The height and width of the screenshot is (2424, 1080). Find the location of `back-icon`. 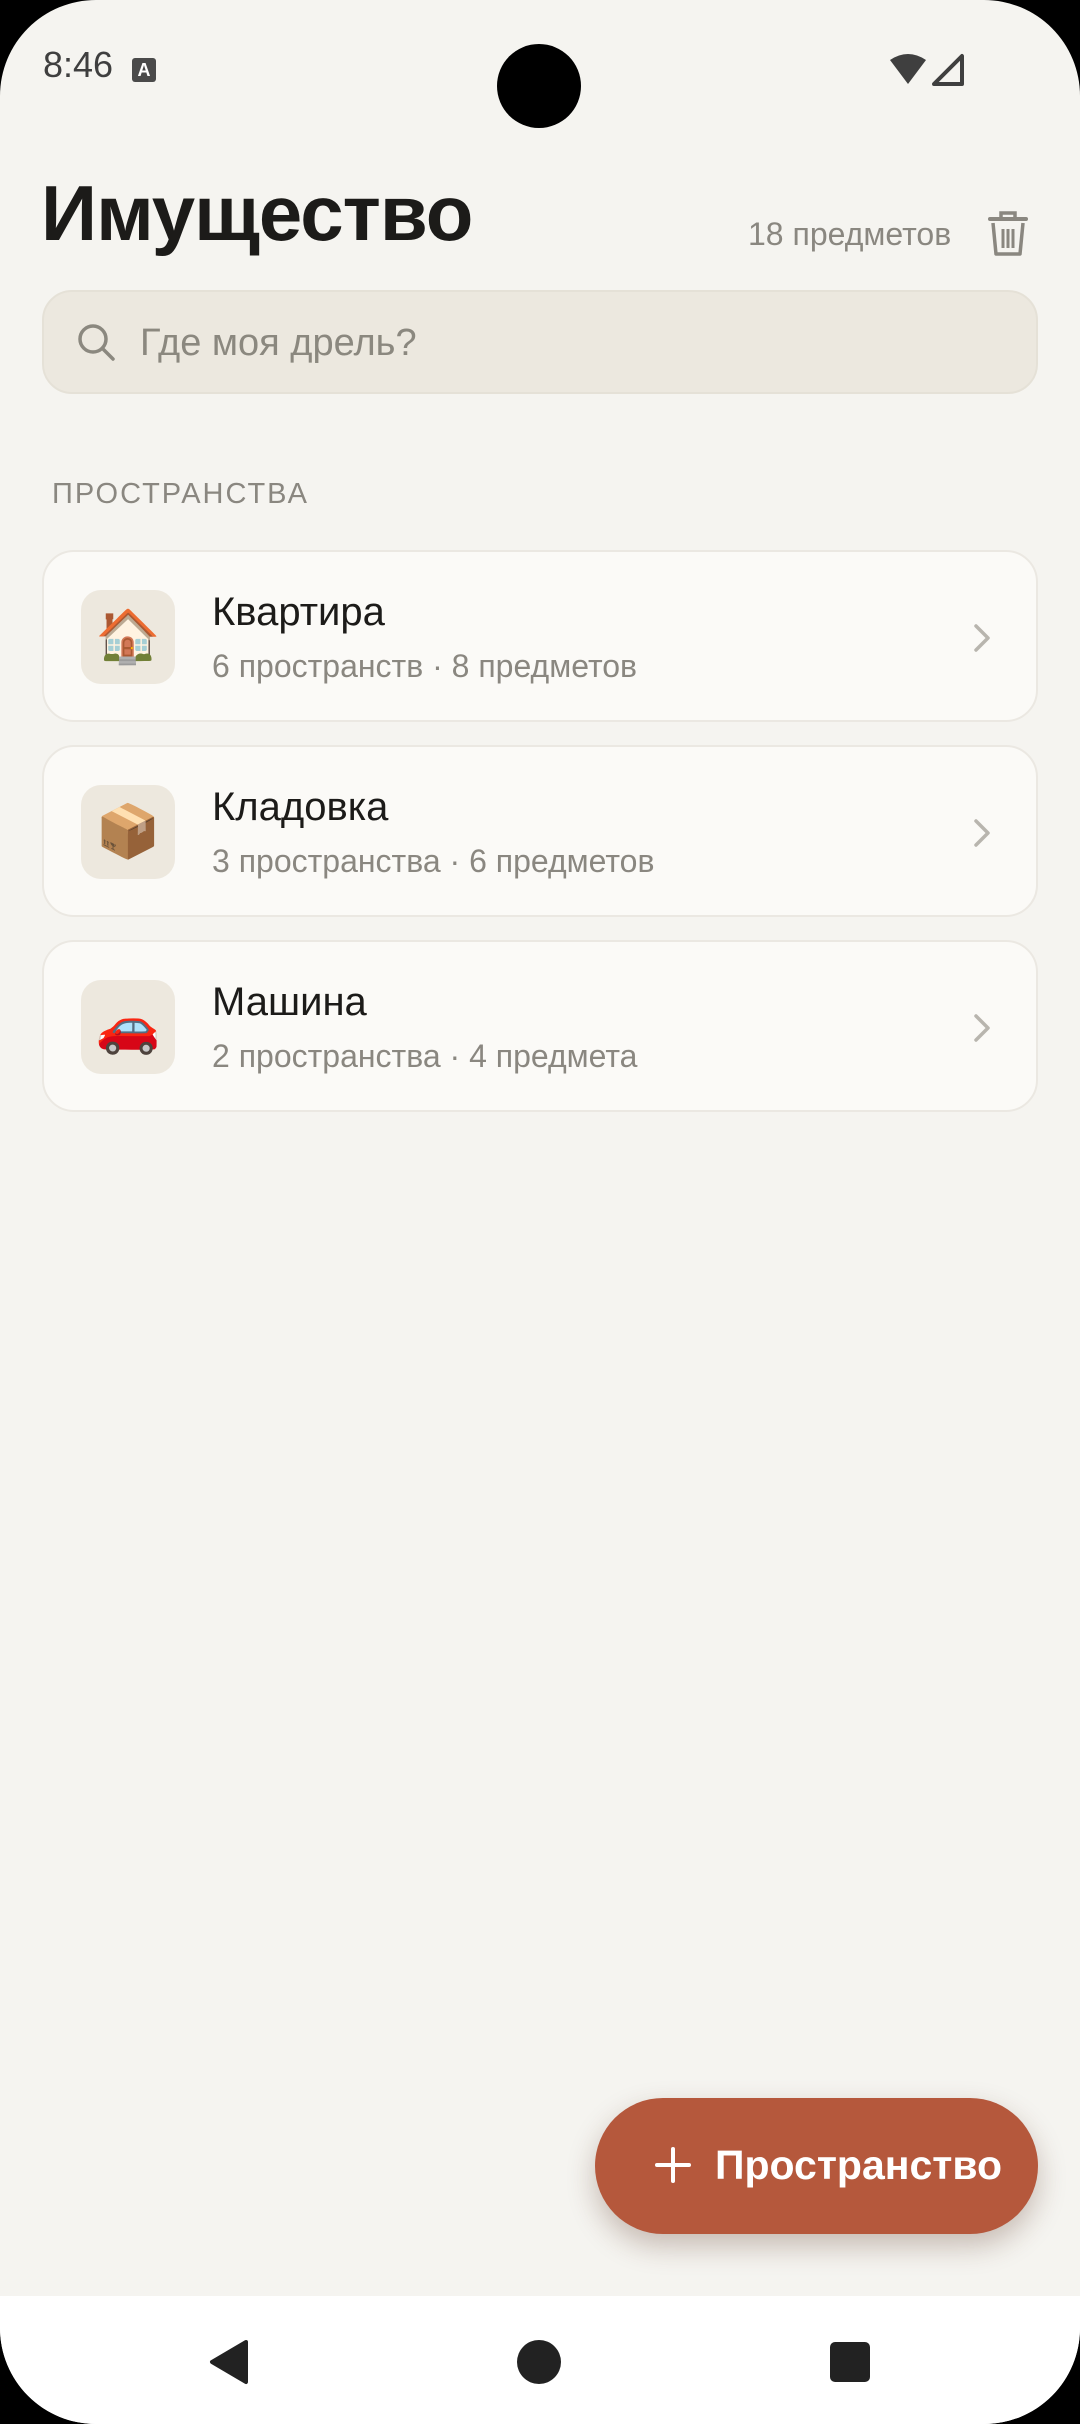

back-icon is located at coordinates (228, 2362).